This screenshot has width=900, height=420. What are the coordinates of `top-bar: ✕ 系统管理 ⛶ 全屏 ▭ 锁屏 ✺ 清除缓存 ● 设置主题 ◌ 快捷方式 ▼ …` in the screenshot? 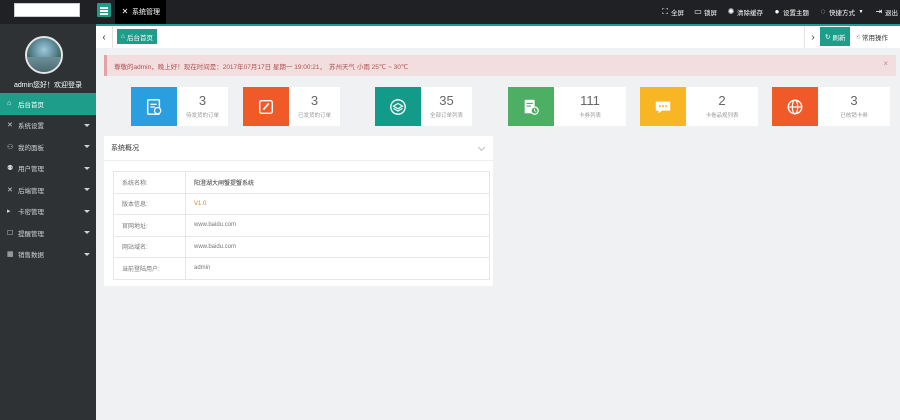 It's located at (450, 12).